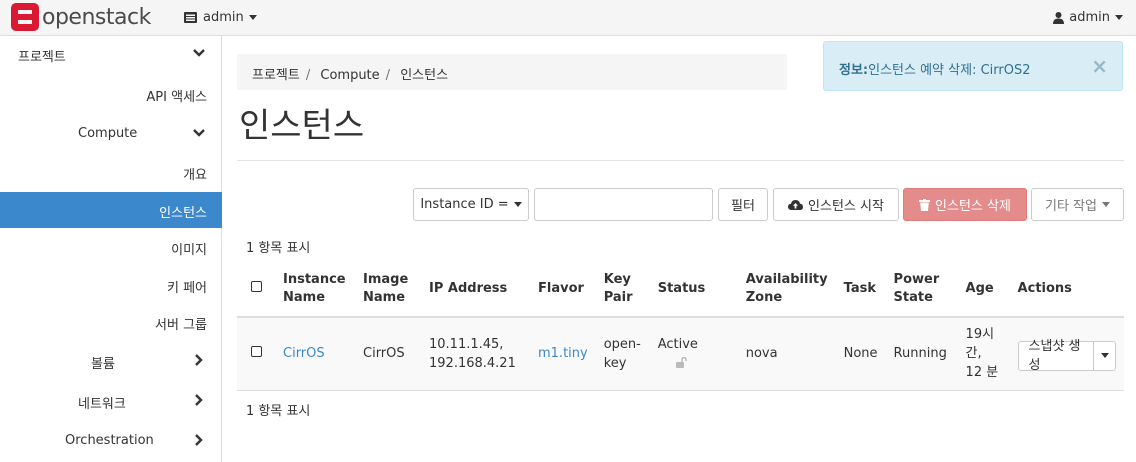  Describe the element at coordinates (256, 286) in the screenshot. I see `select-all-checkbox` at that location.